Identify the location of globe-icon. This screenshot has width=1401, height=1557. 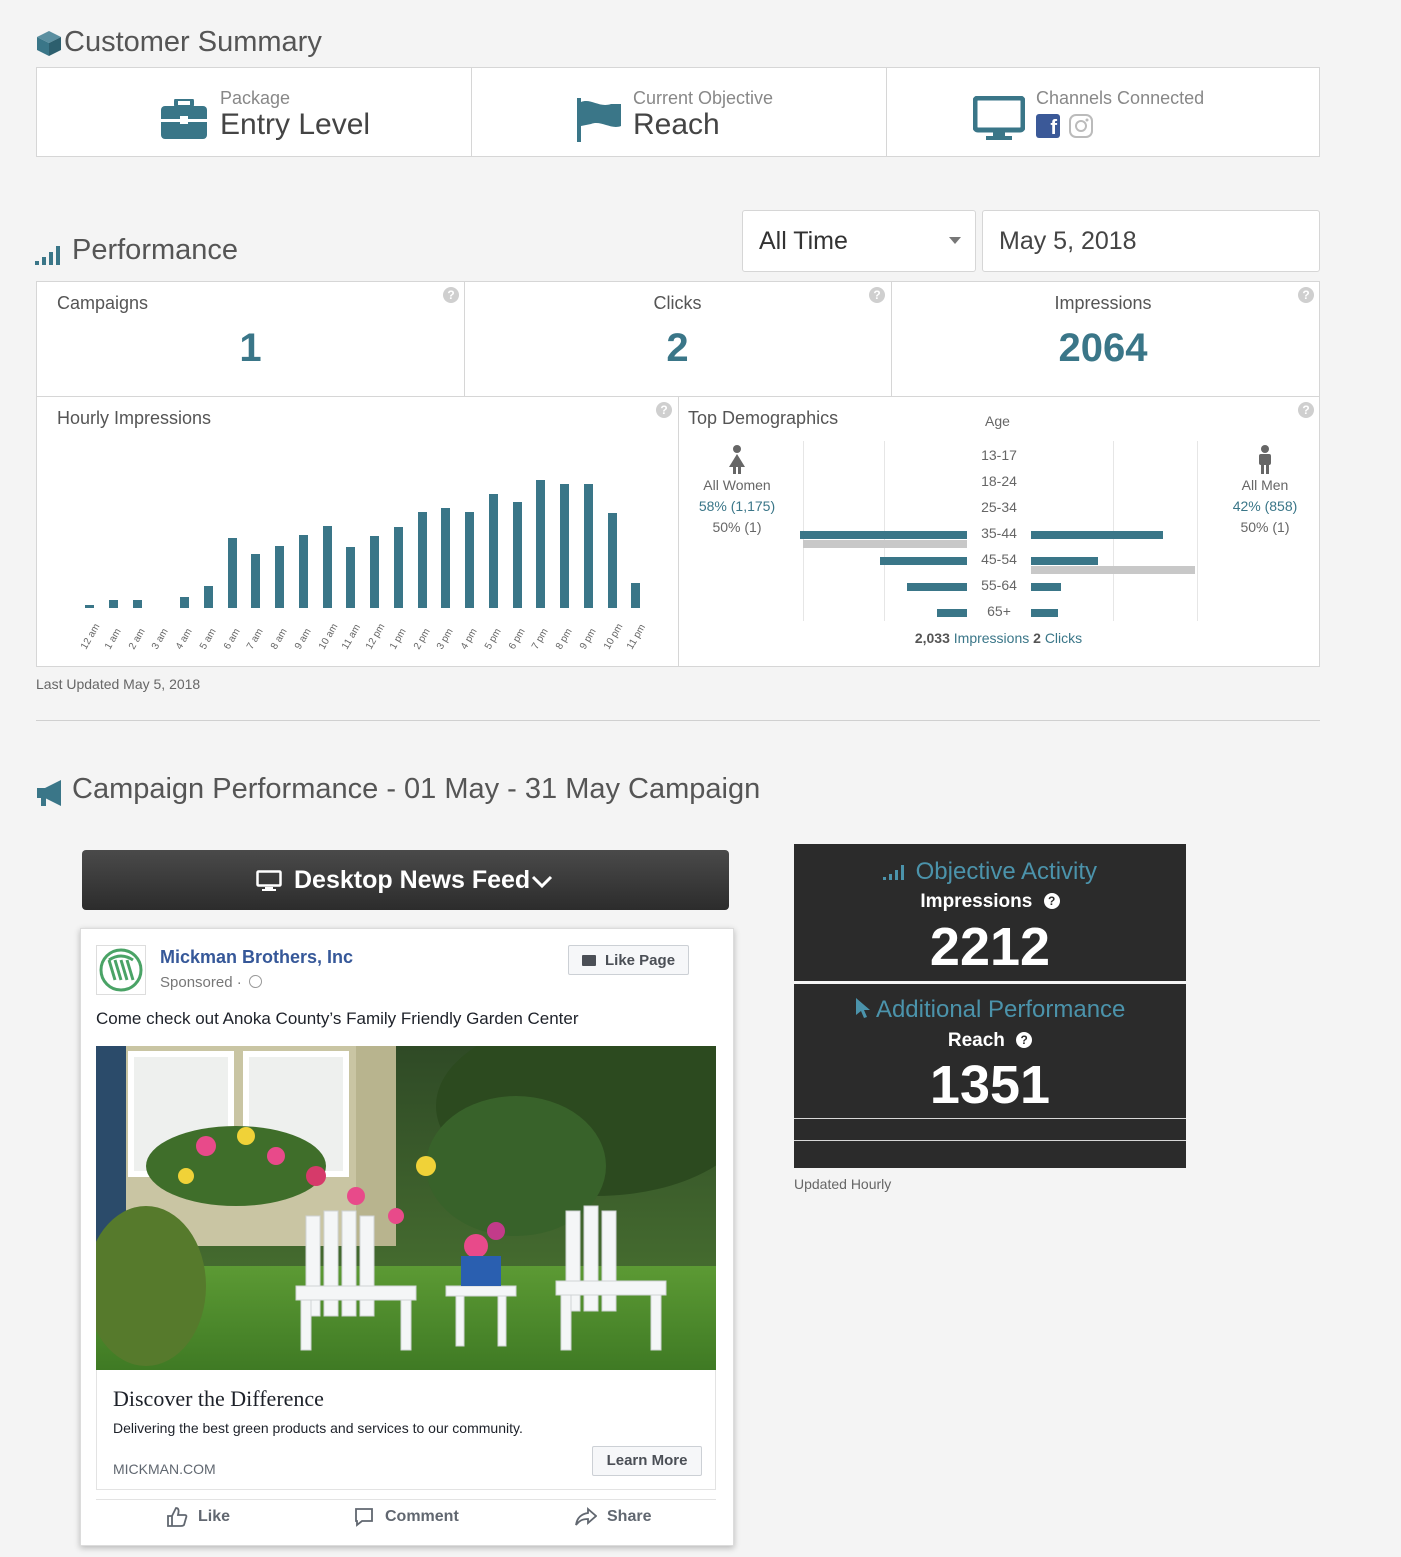
(255, 981).